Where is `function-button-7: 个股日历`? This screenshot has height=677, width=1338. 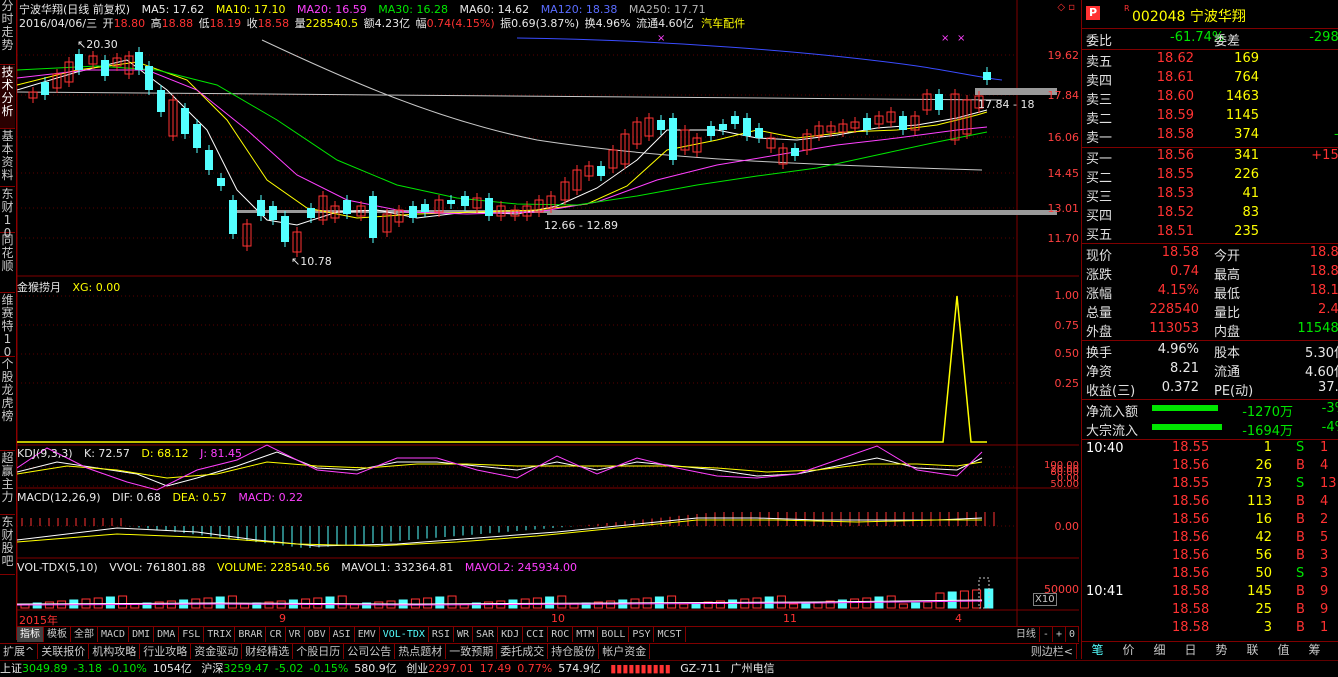 function-button-7: 个股日历 is located at coordinates (319, 651).